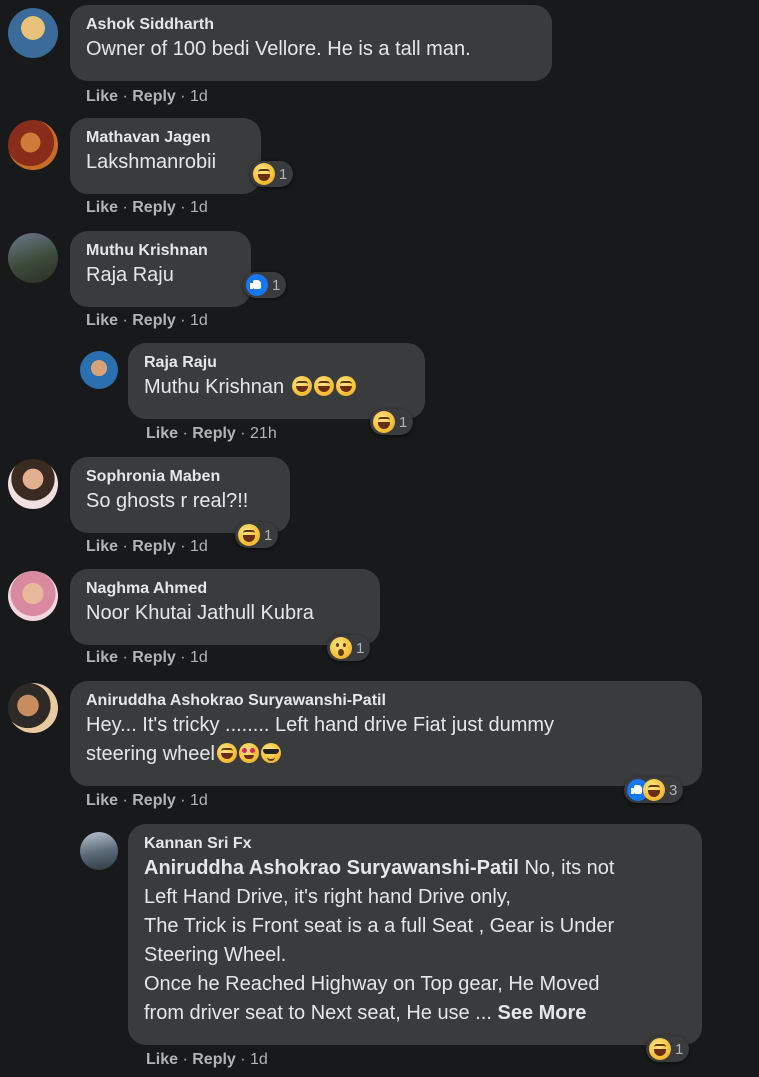 The image size is (759, 1077). Describe the element at coordinates (215, 955) in the screenshot. I see `comment-text-line: Steering Wheel.` at that location.